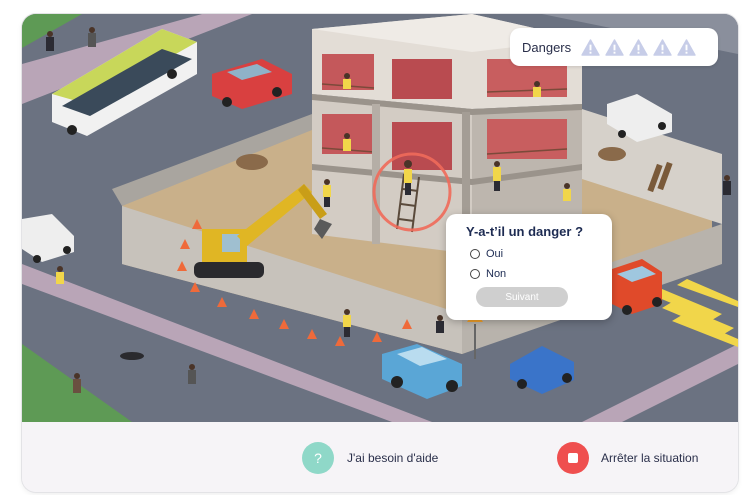  I want to click on stop-label: Arrêter la situation, so click(650, 458).